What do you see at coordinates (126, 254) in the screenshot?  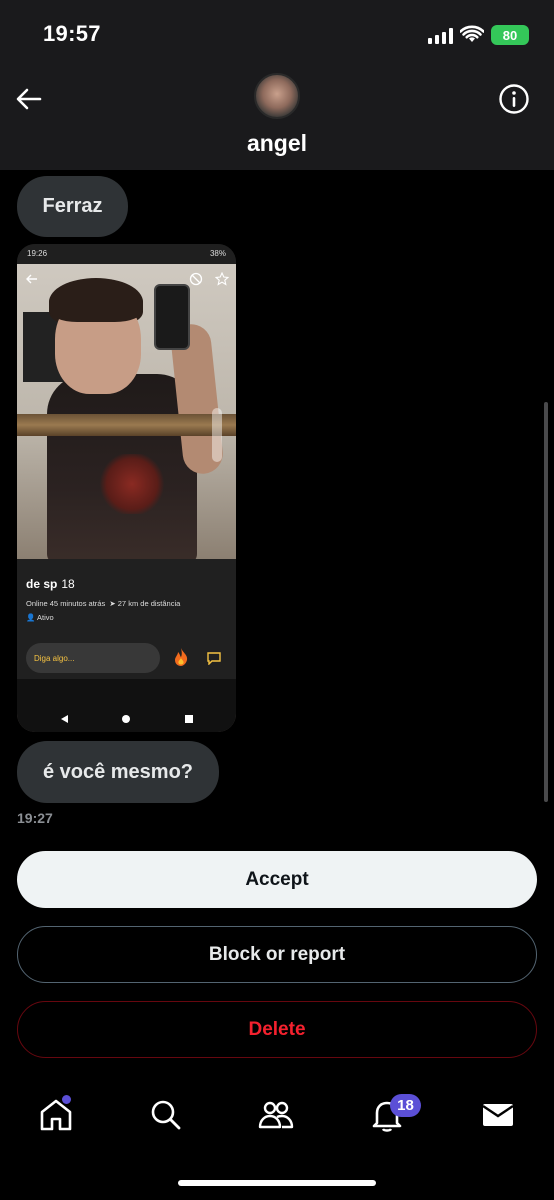 I see `screenshot-status-bar: 19:26 38%` at bounding box center [126, 254].